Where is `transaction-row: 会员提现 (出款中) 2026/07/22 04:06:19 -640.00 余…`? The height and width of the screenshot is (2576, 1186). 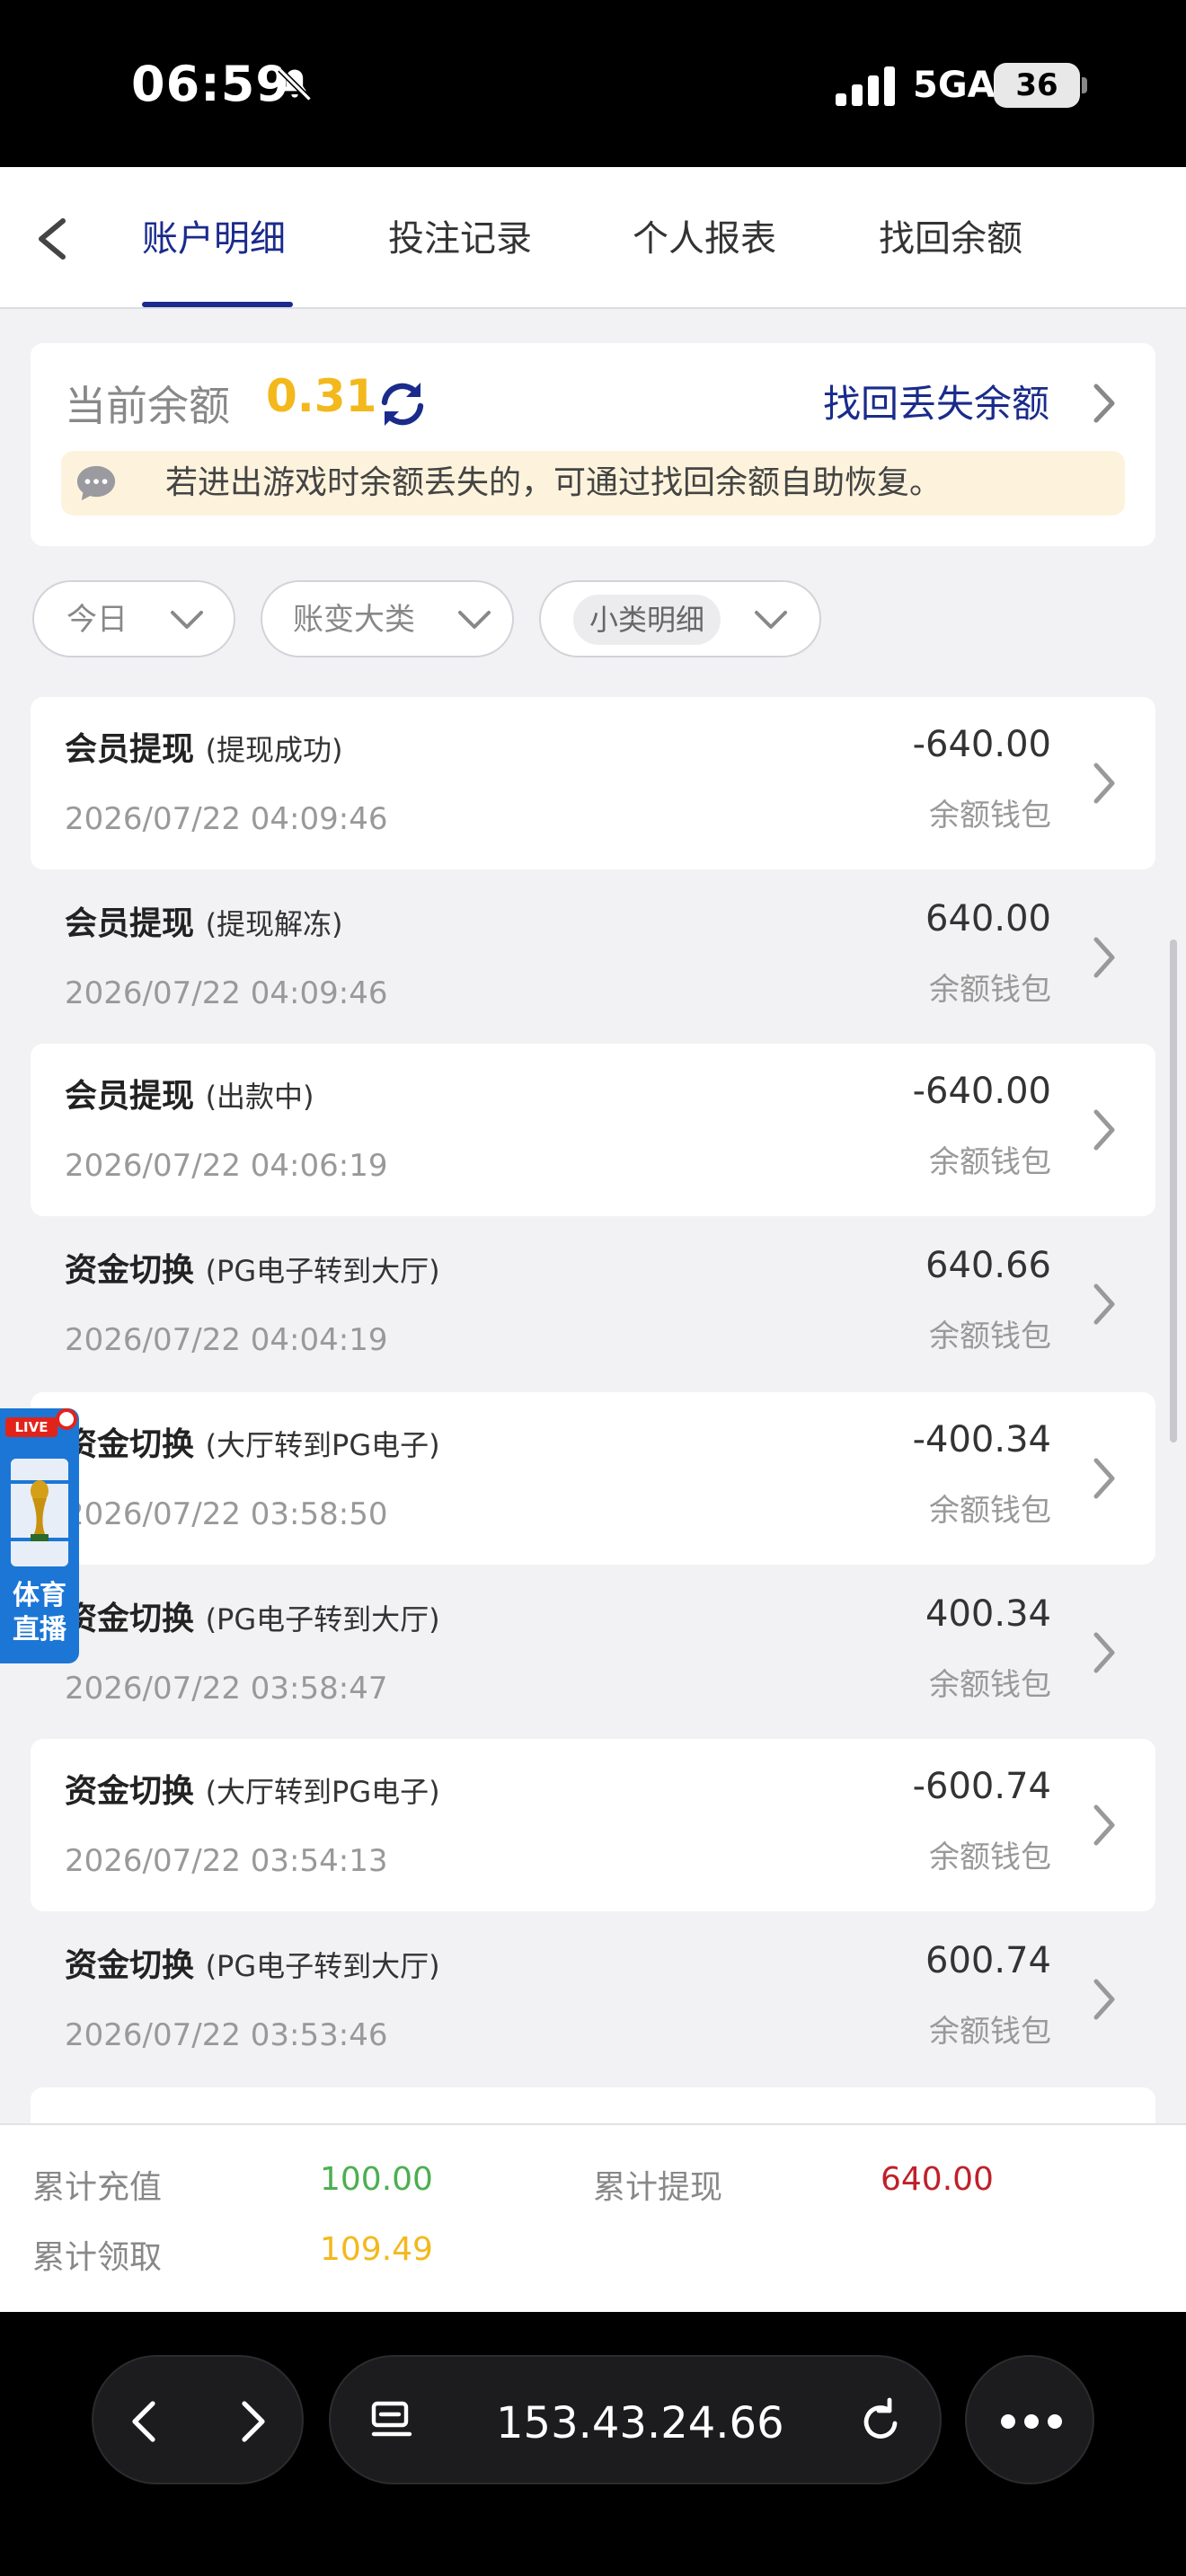 transaction-row: 会员提现 (出款中) 2026/07/22 04:06:19 -640.00 余… is located at coordinates (593, 1130).